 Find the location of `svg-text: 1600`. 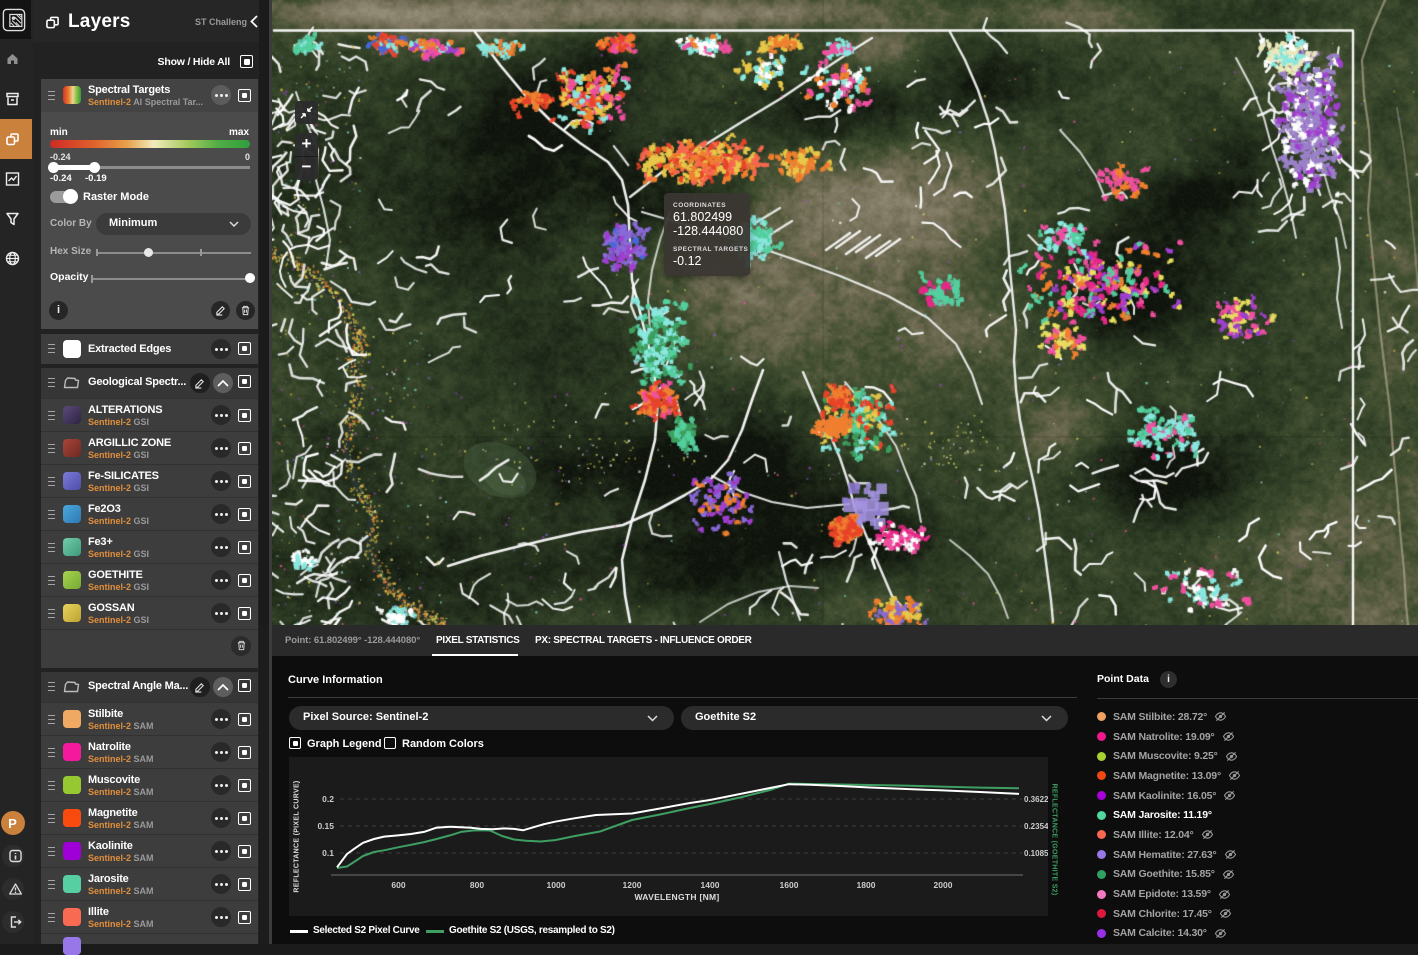

svg-text: 1600 is located at coordinates (789, 885).